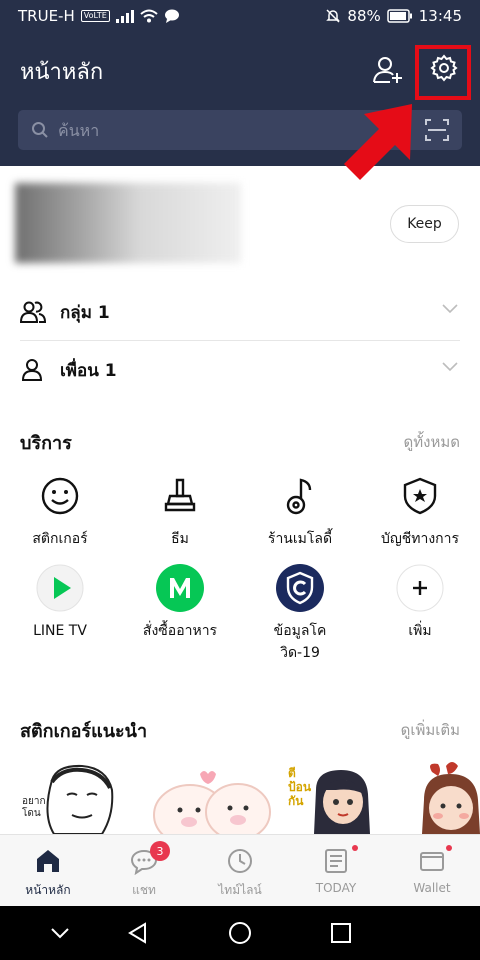  Describe the element at coordinates (180, 495) in the screenshot. I see `brush-icon` at that location.